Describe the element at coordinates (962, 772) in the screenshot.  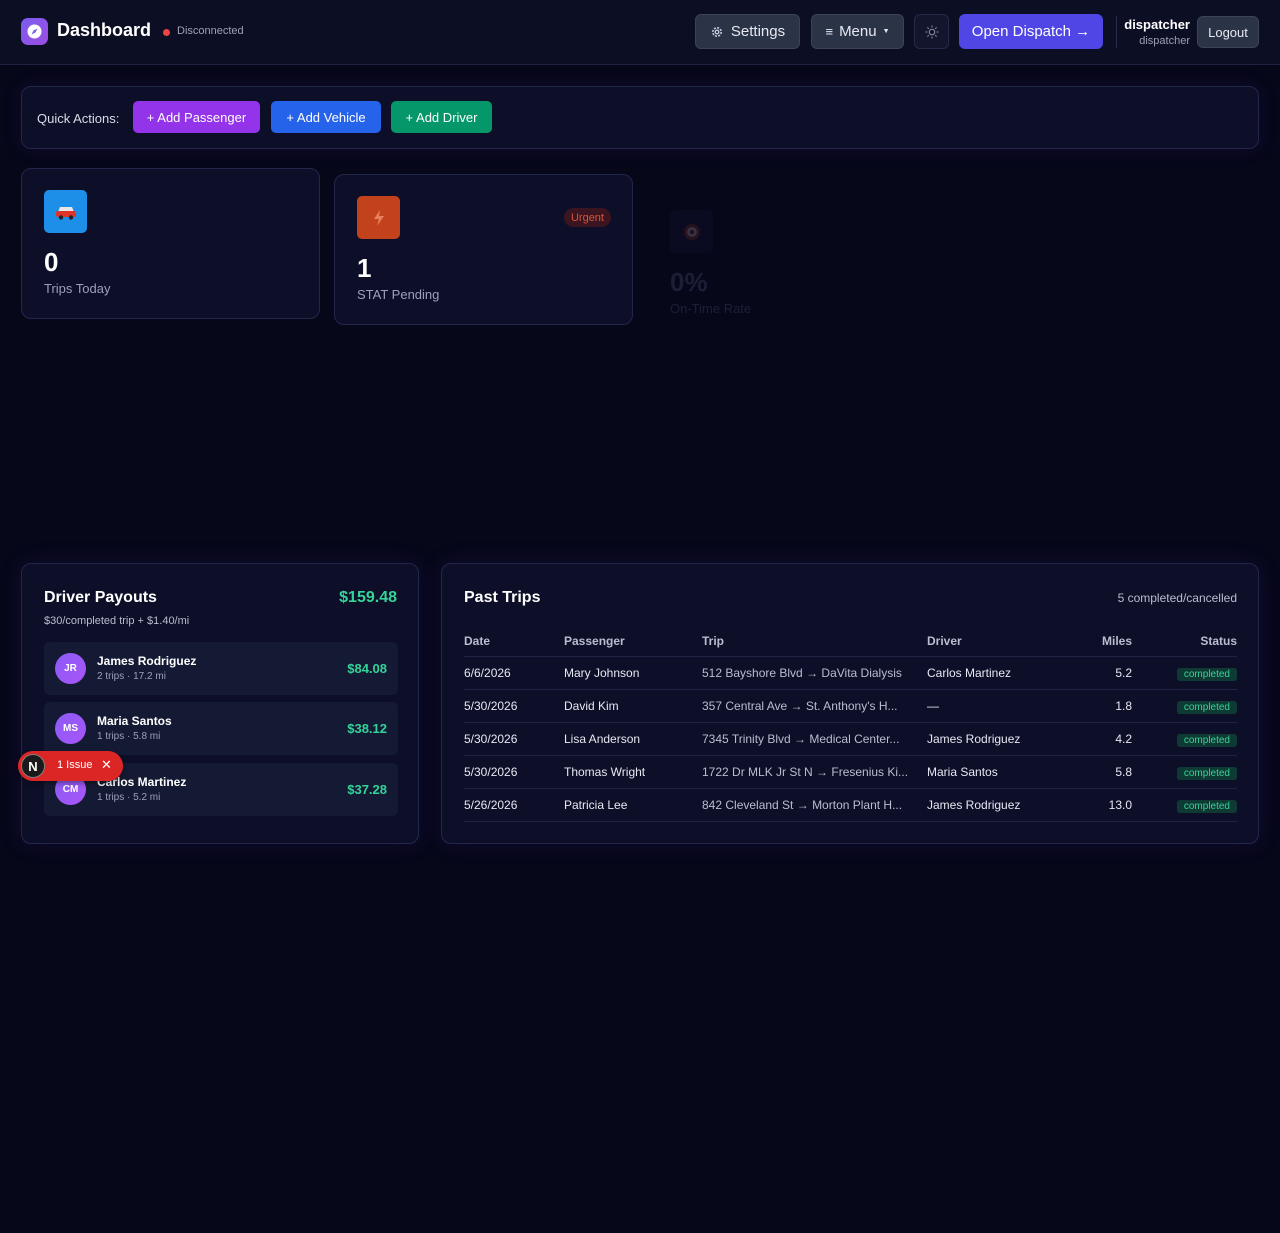
I see `trip-driver: Maria Santos` at that location.